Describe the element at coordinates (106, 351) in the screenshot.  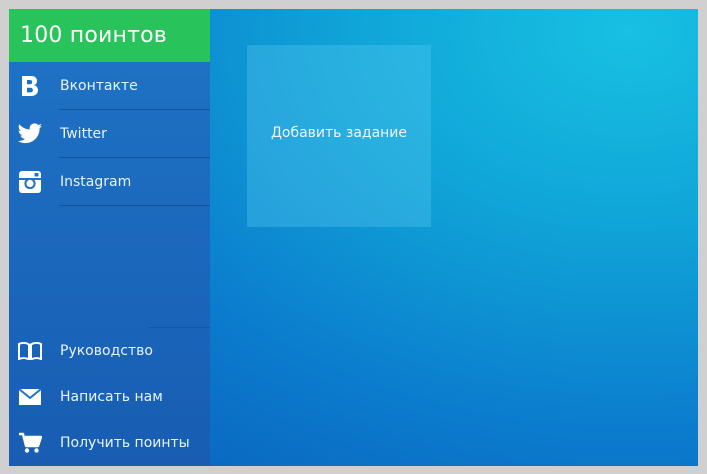
I see `sidebar-item-label: Руководство` at that location.